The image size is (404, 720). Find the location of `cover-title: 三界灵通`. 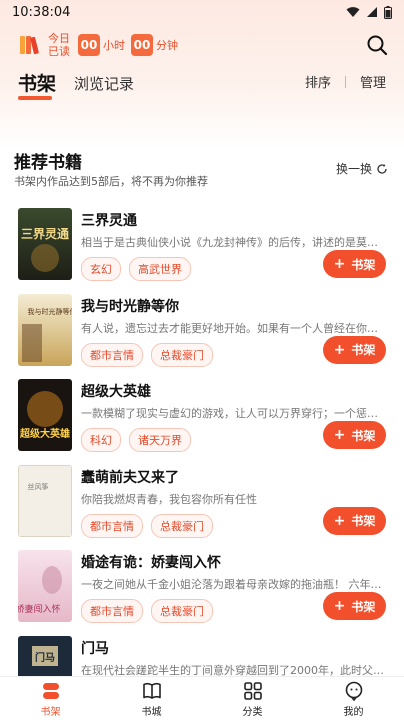

cover-title: 三界灵通 is located at coordinates (45, 233).